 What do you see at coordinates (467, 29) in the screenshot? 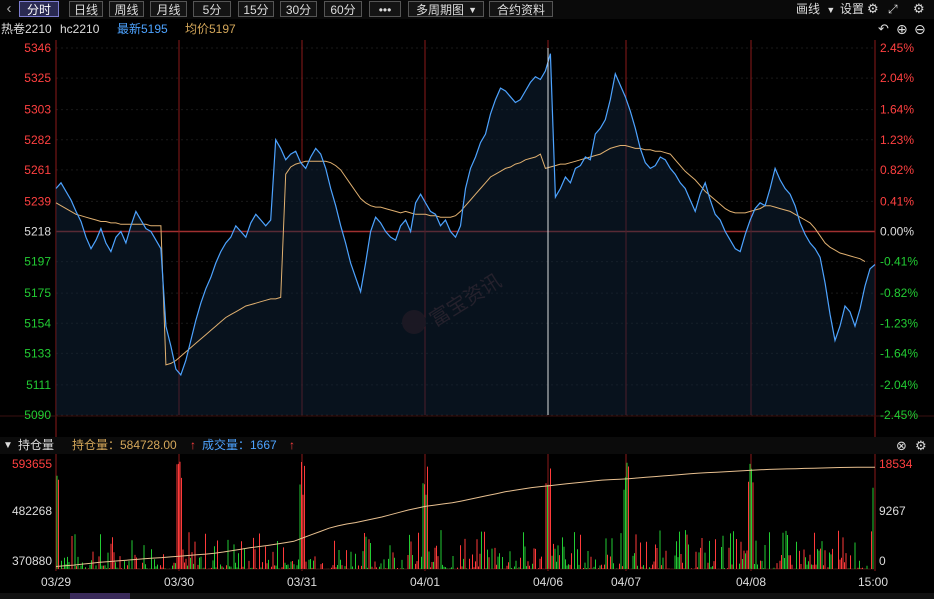
I see `quote-infobar: 热卷2210 hc2210 最新5195 均价5197 ↶ ⊕ ⊖` at bounding box center [467, 29].